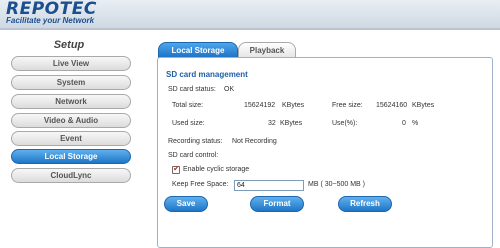 The image size is (500, 248). Describe the element at coordinates (291, 123) in the screenshot. I see `used-size-unit: KBytes` at that location.